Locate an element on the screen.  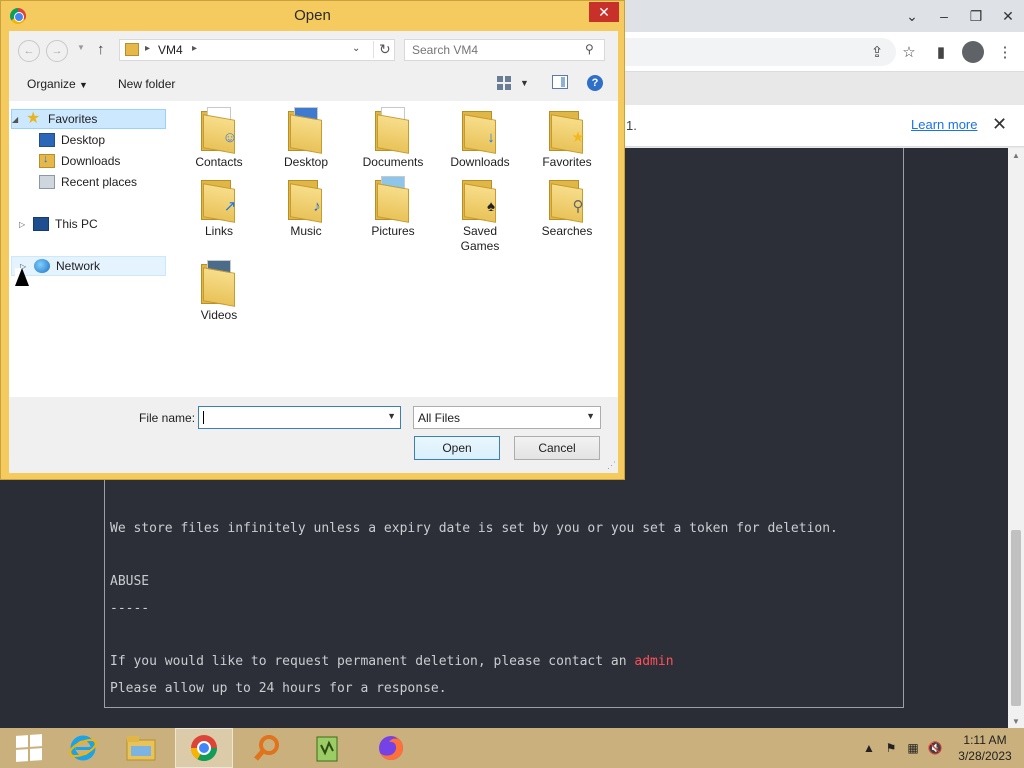
scrollbar-thumb is located at coordinates (1016, 618).